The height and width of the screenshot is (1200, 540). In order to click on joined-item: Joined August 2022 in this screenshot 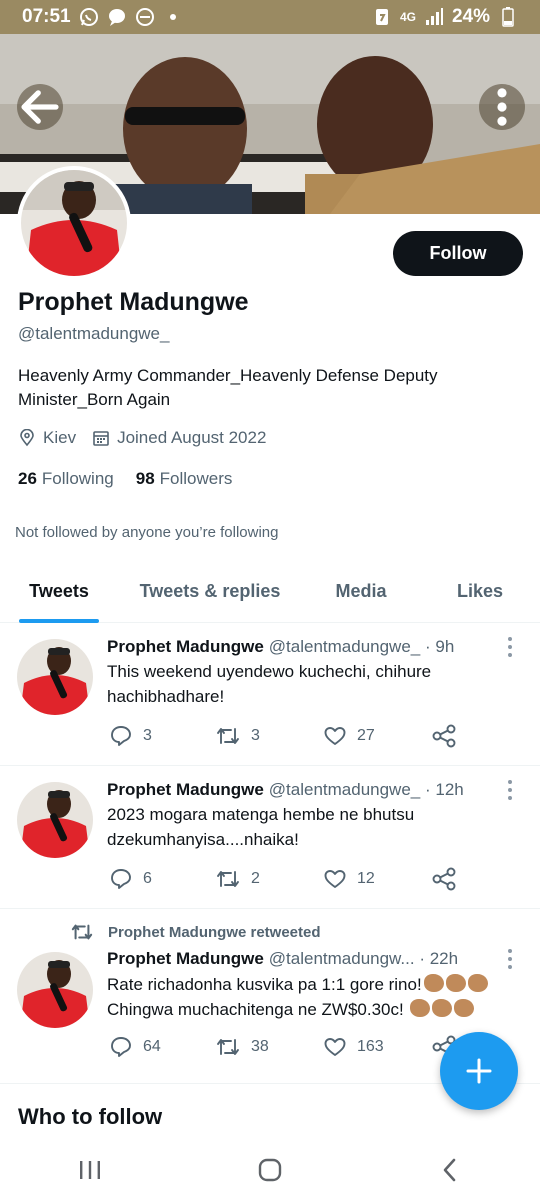, I will do `click(179, 438)`.